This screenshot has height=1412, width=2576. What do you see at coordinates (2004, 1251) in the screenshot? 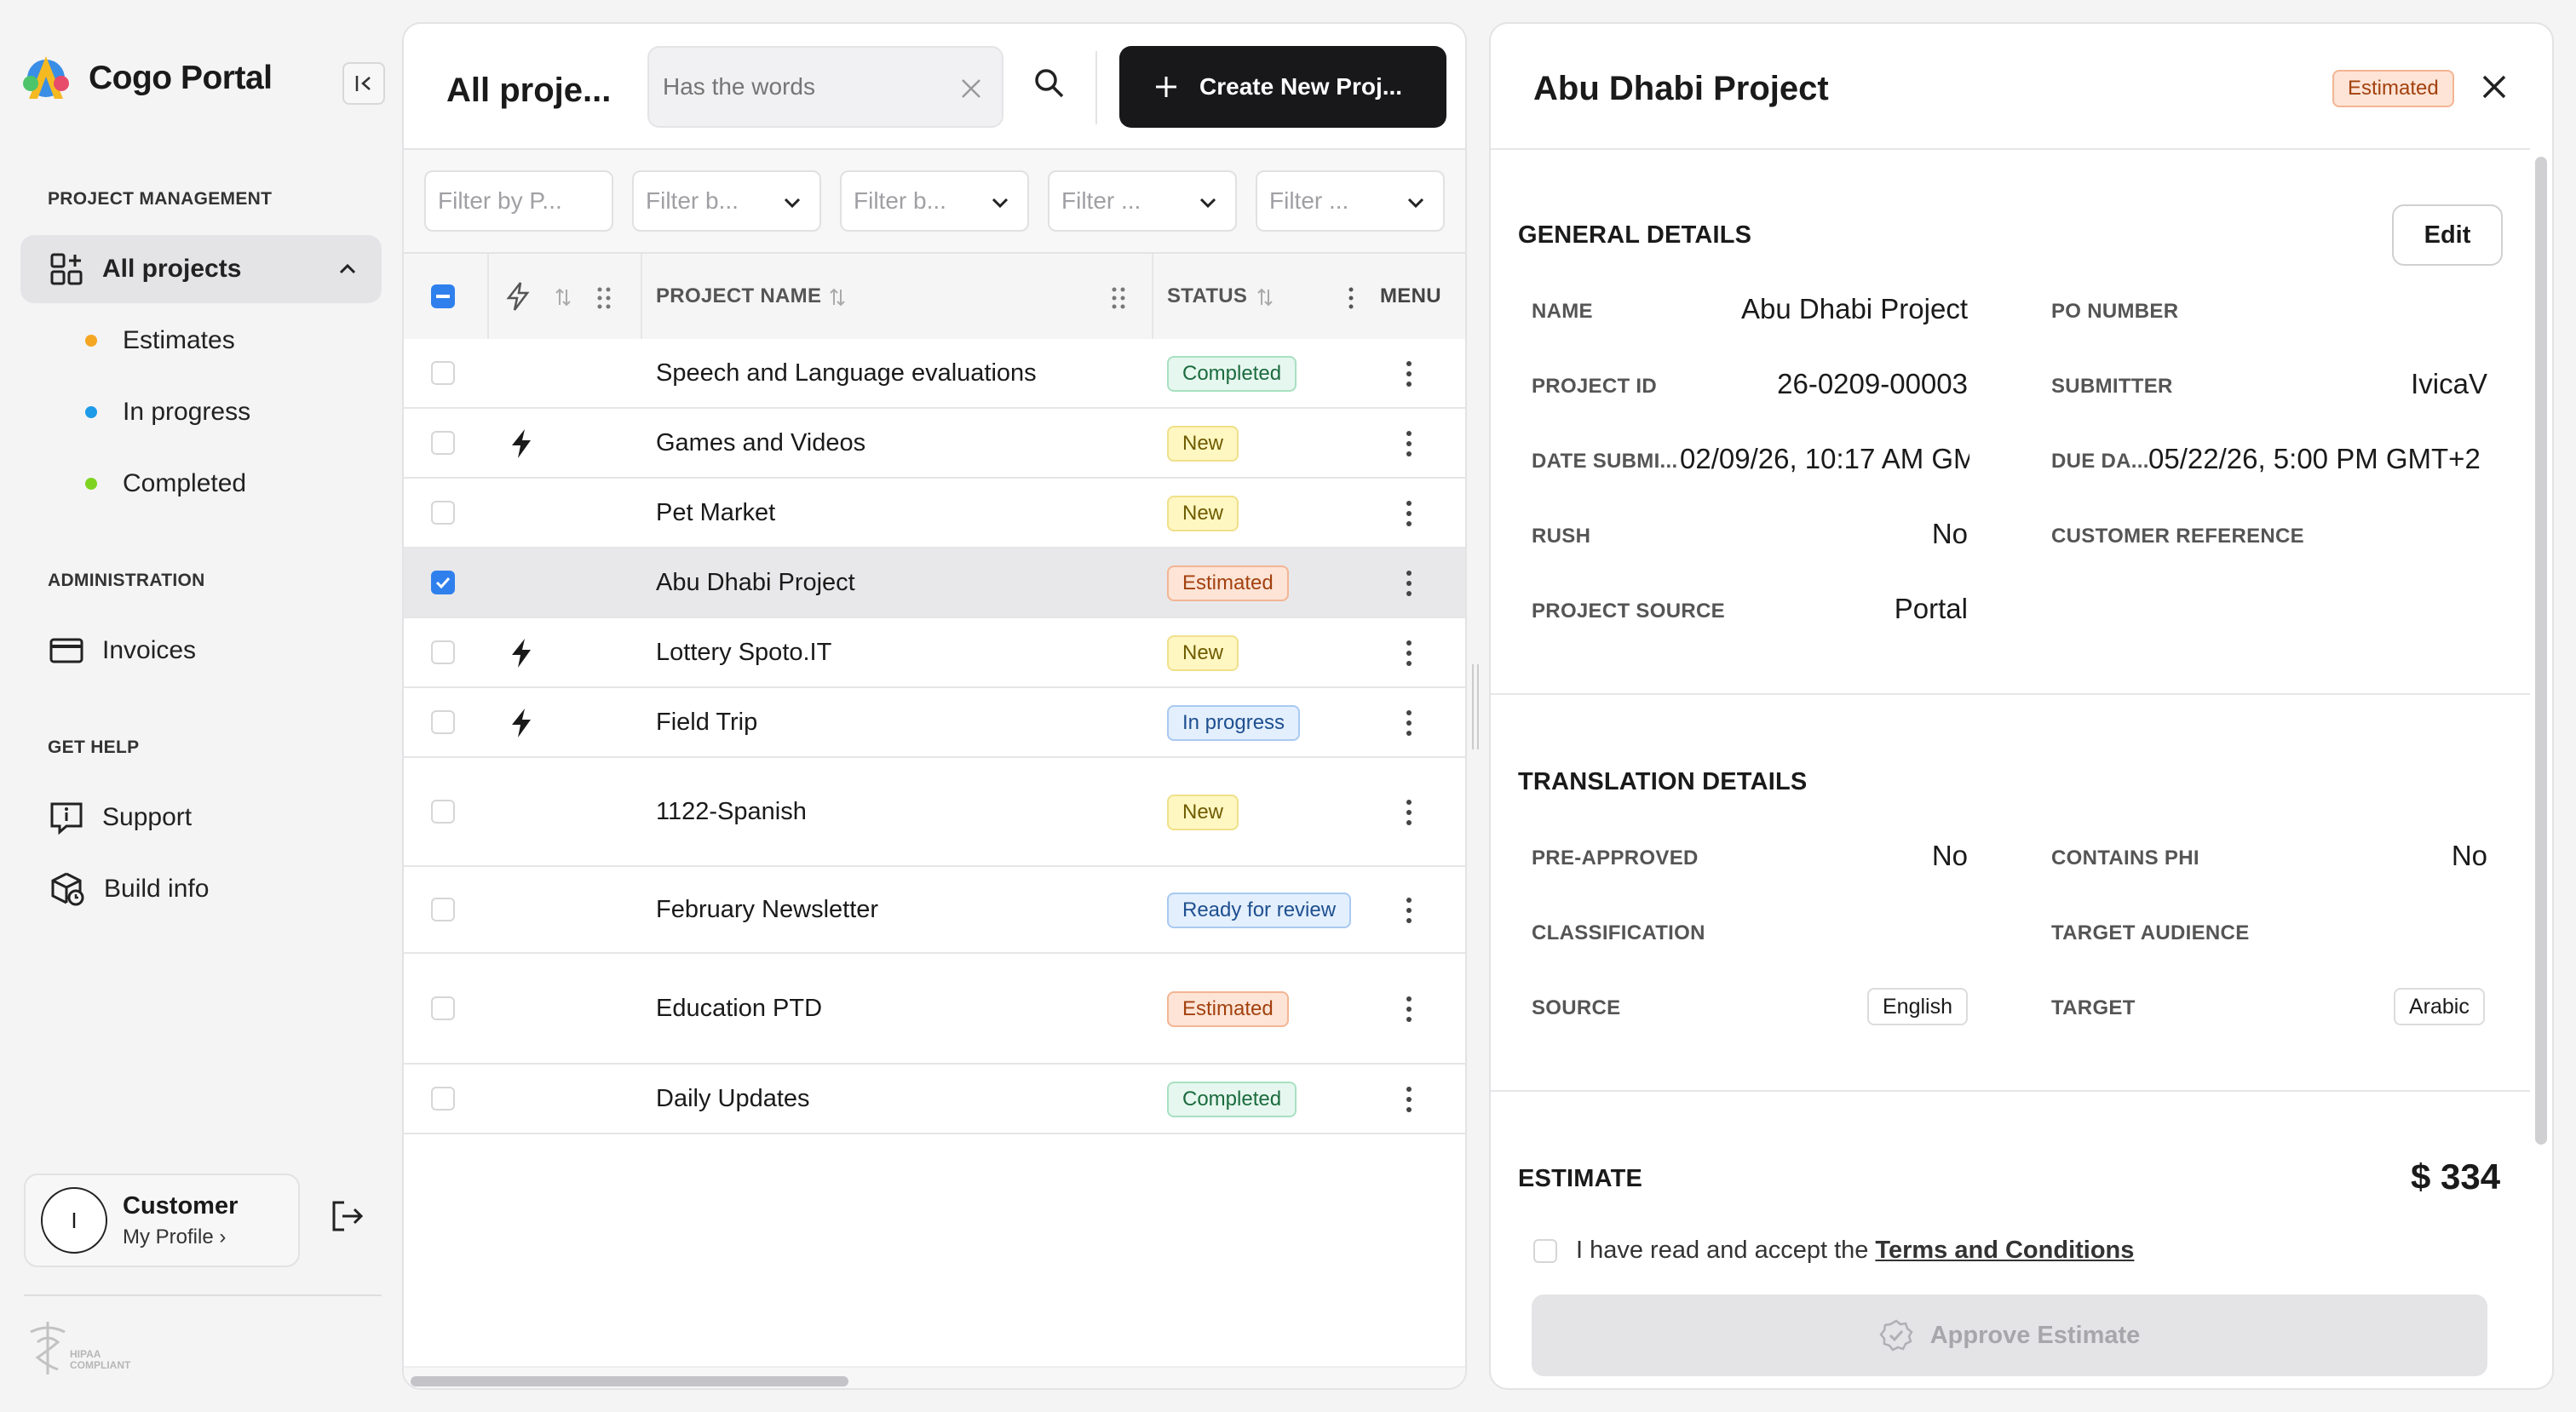
I see `terms-link: Terms and Conditions` at bounding box center [2004, 1251].